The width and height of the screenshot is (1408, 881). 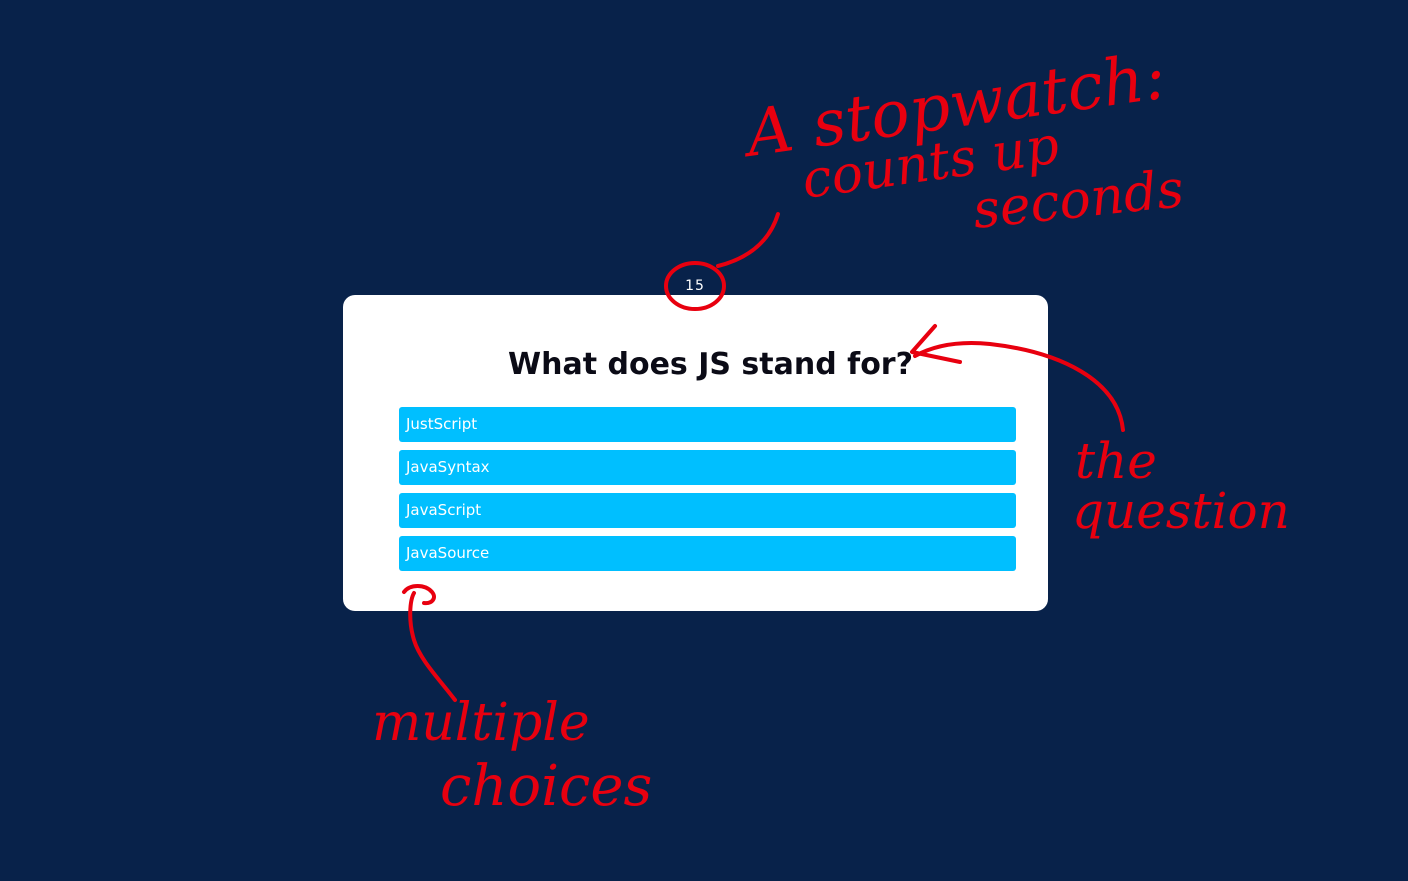 What do you see at coordinates (1116, 461) in the screenshot?
I see `question-note-line1: the` at bounding box center [1116, 461].